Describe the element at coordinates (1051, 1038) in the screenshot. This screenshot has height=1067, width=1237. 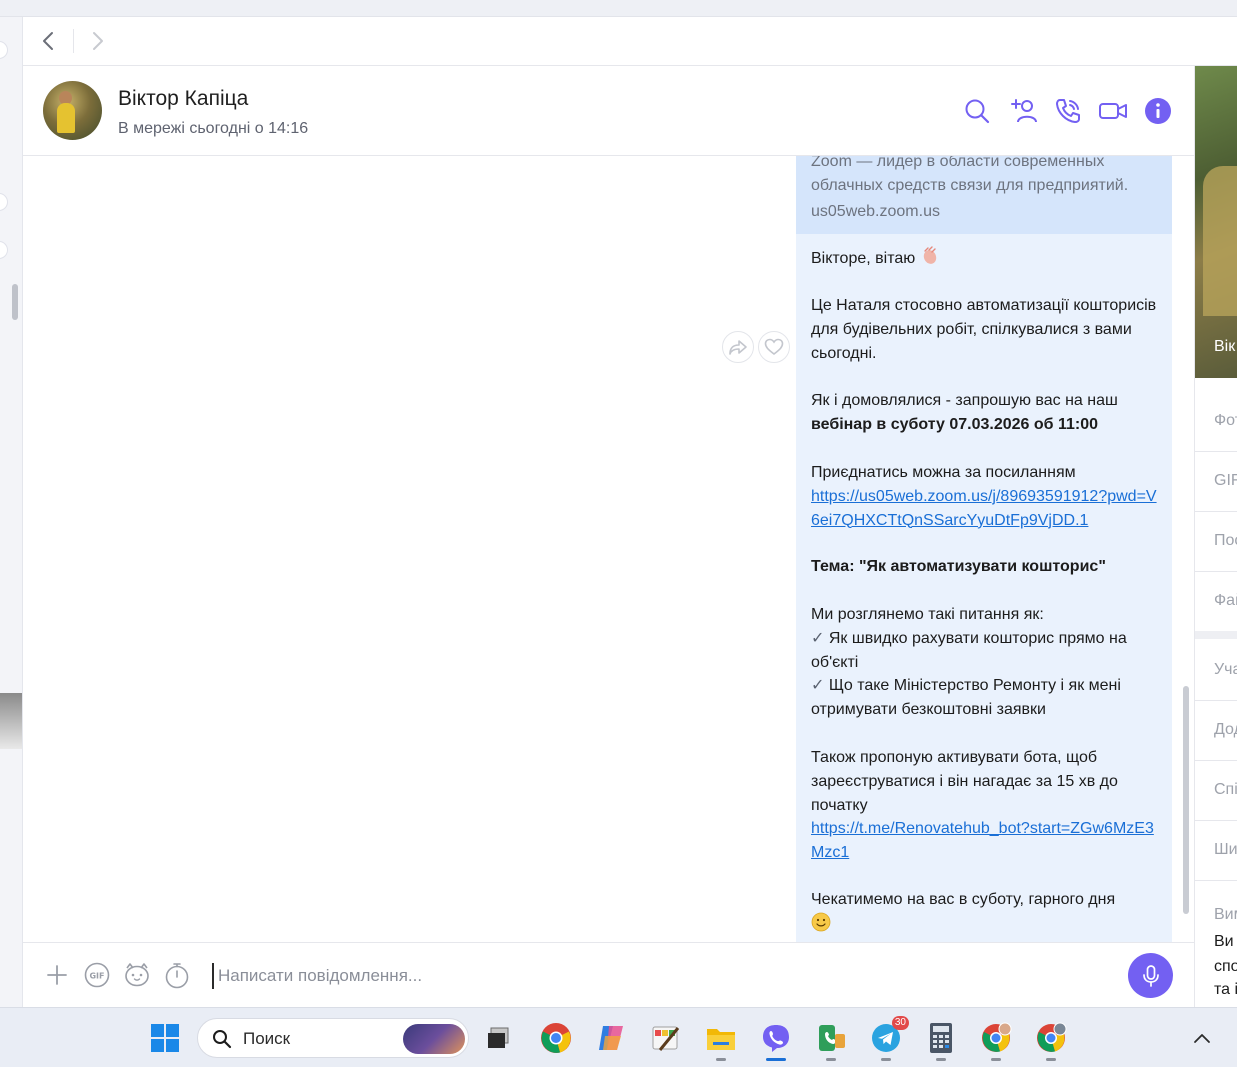
I see `chrome-profile-2-icon` at that location.